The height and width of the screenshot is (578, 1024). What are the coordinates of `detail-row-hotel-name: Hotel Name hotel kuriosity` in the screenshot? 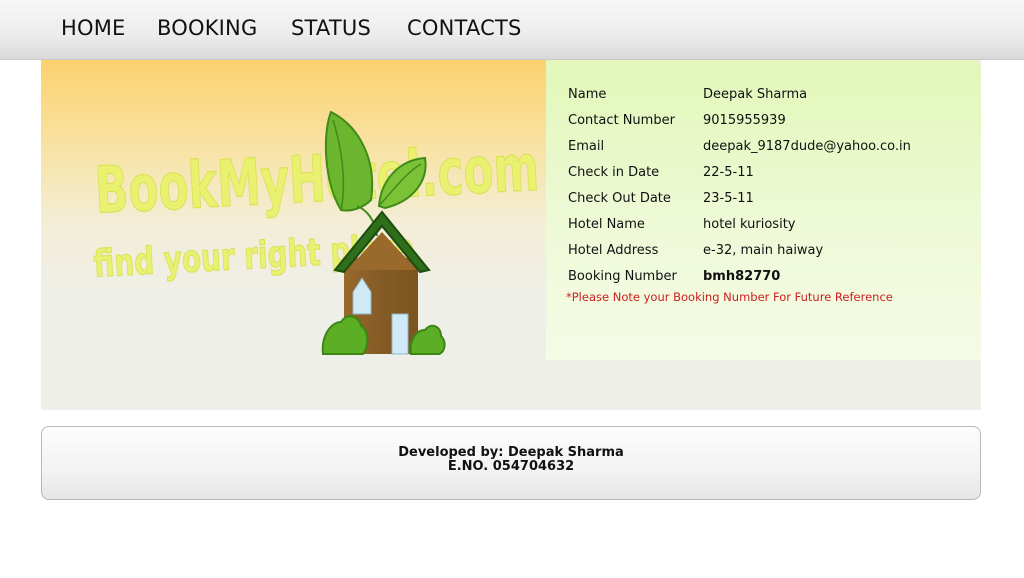 It's located at (768, 227).